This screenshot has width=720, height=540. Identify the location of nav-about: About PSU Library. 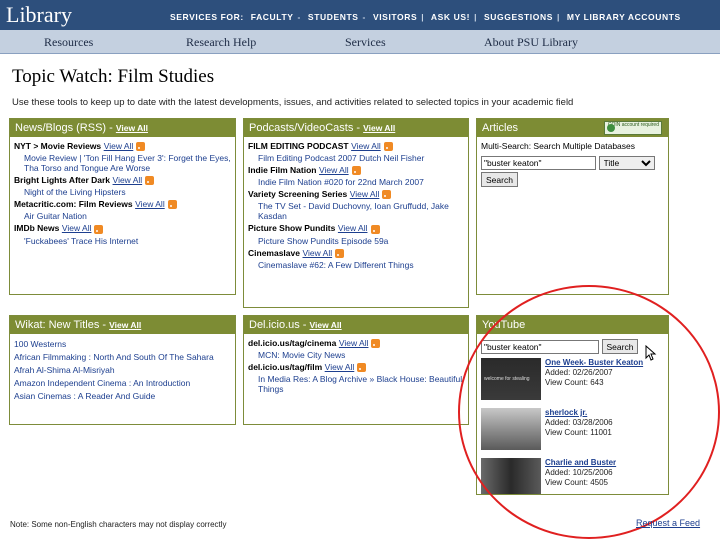
(531, 42).